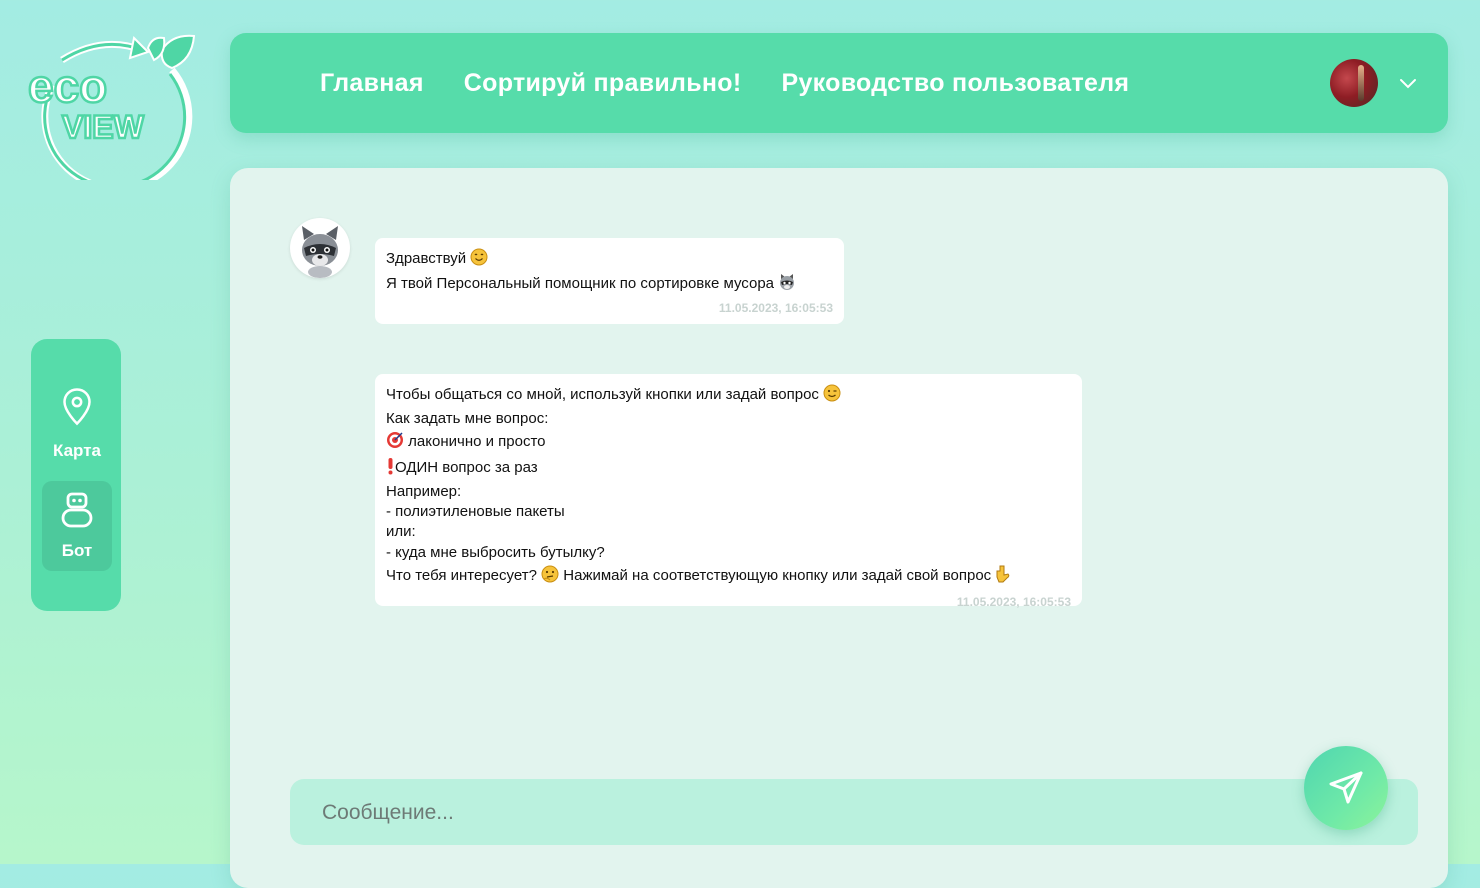 The height and width of the screenshot is (888, 1480). What do you see at coordinates (479, 260) in the screenshot?
I see `hugging-face-emoji` at bounding box center [479, 260].